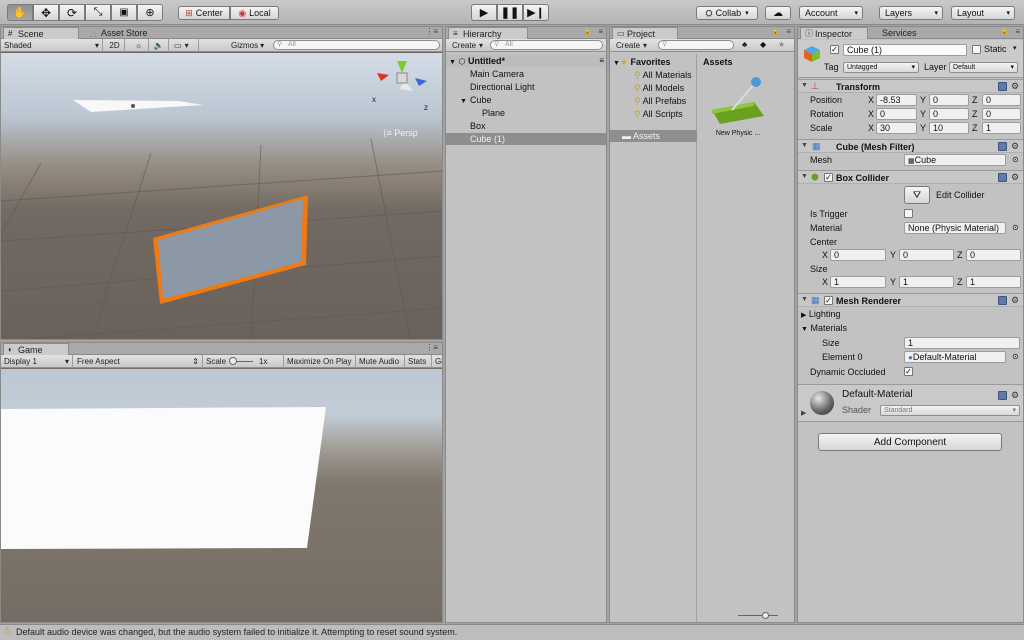 This screenshot has height=640, width=1024. What do you see at coordinates (493, 113) in the screenshot?
I see `hierarchy-item-plane: Plane` at bounding box center [493, 113].